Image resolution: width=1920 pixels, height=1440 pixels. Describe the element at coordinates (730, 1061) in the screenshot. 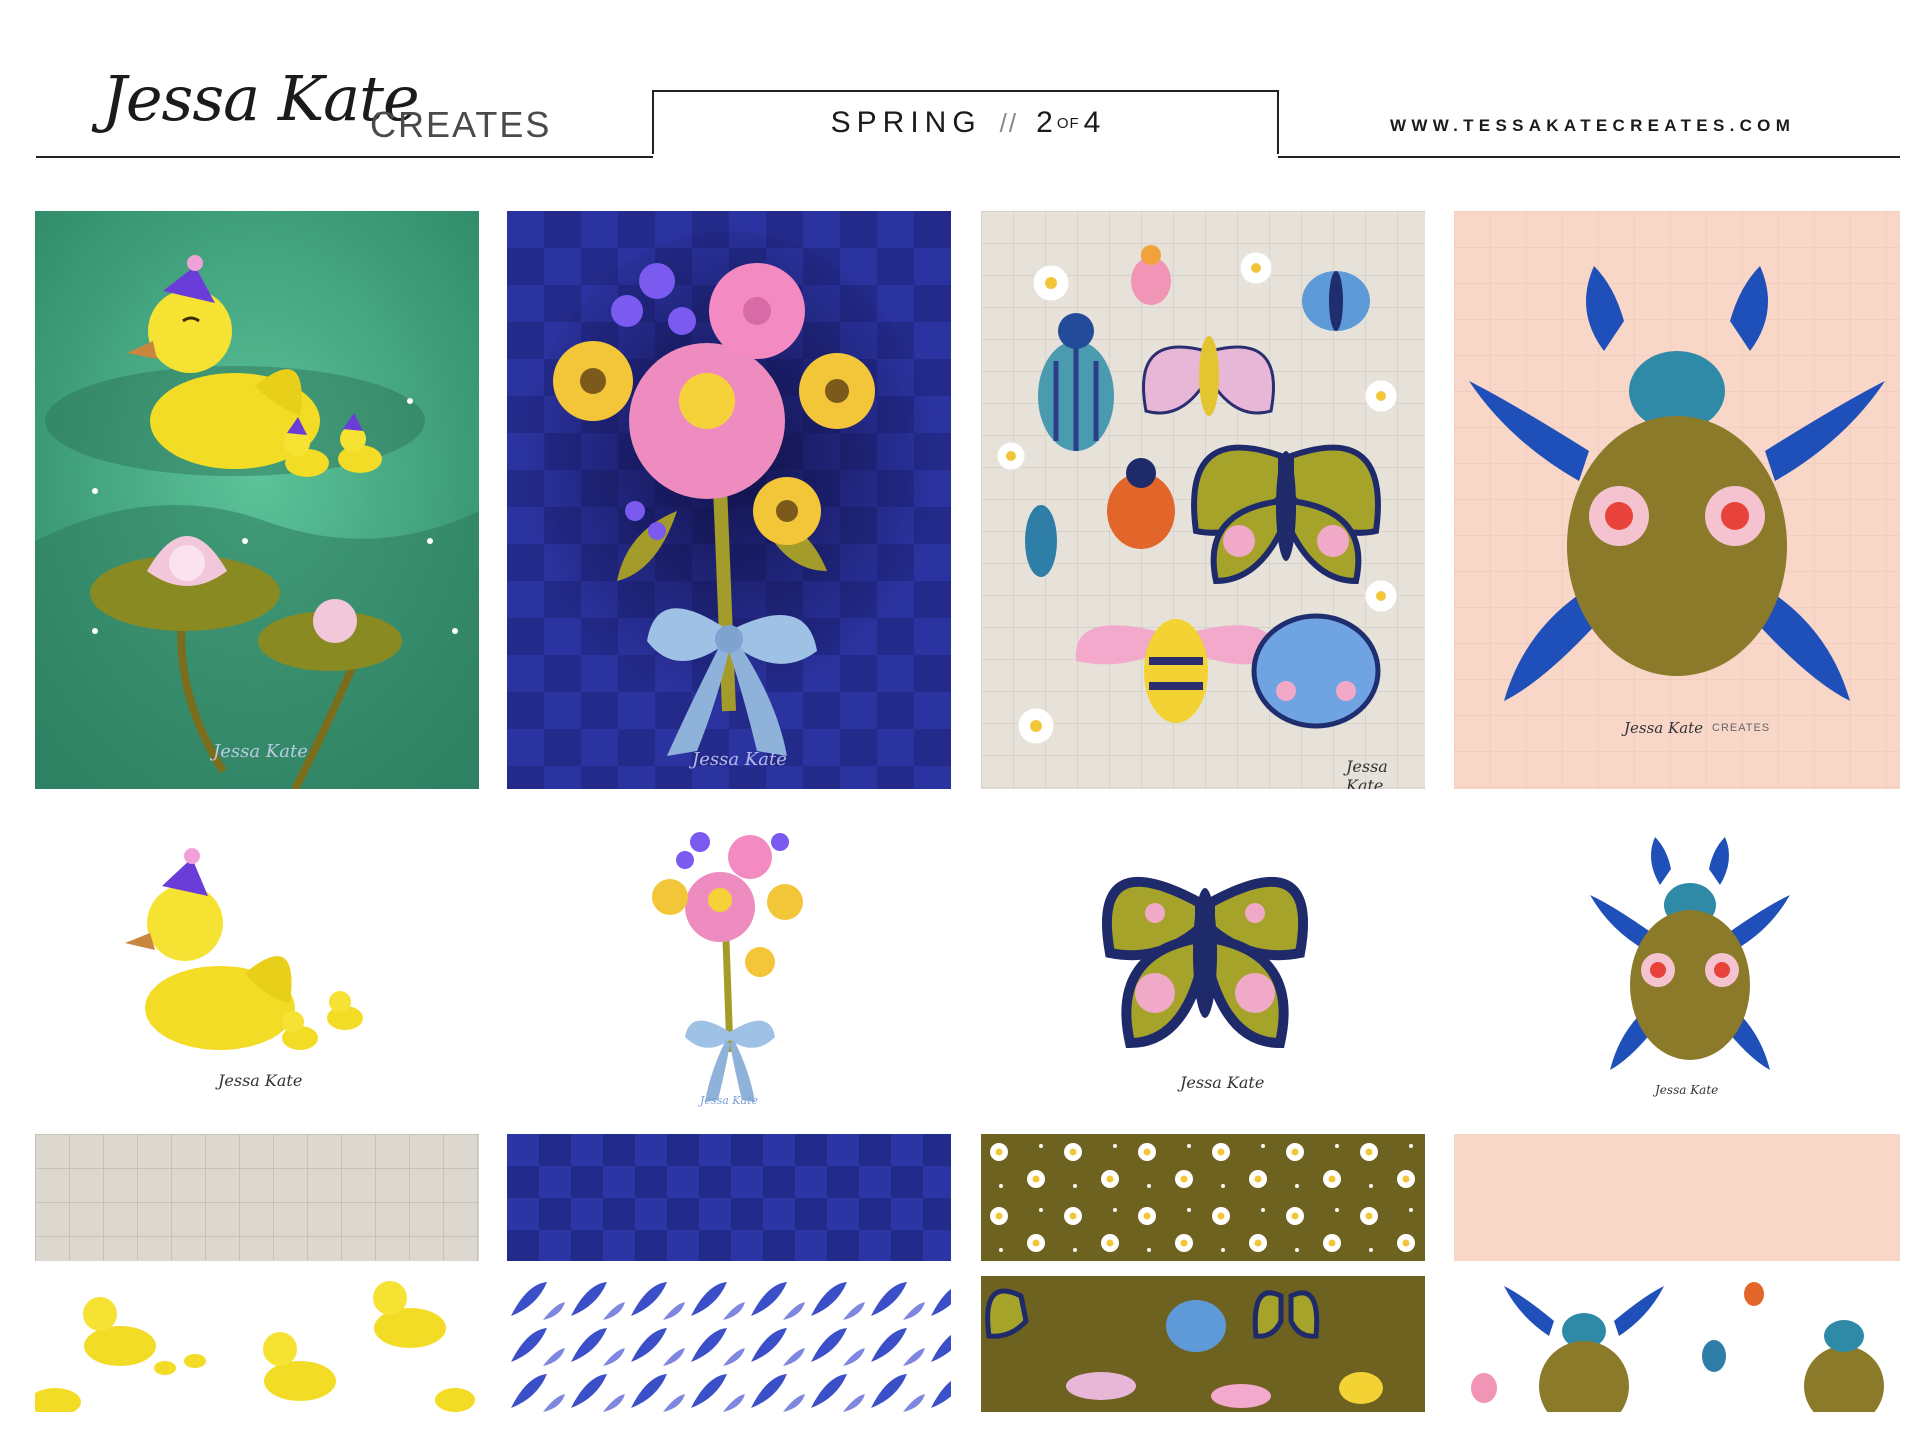

I see `bow-icon` at that location.